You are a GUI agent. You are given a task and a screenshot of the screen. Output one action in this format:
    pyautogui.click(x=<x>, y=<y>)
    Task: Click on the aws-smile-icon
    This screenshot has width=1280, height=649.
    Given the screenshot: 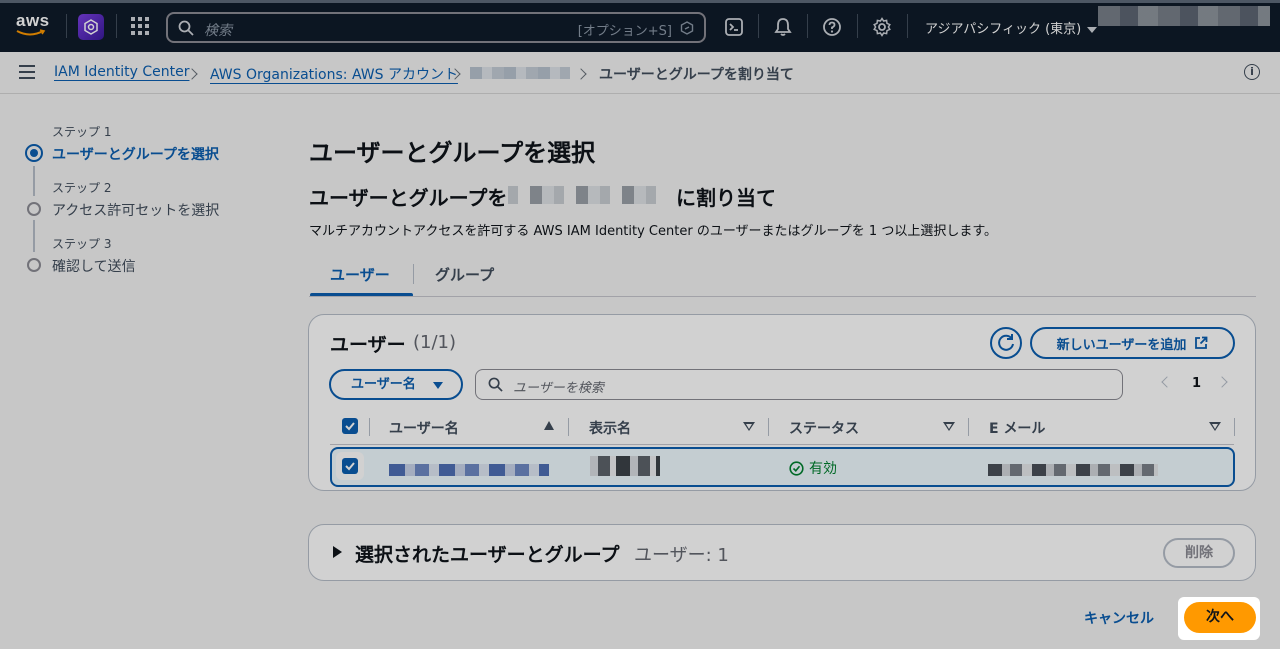 What is the action you would take?
    pyautogui.click(x=31, y=32)
    